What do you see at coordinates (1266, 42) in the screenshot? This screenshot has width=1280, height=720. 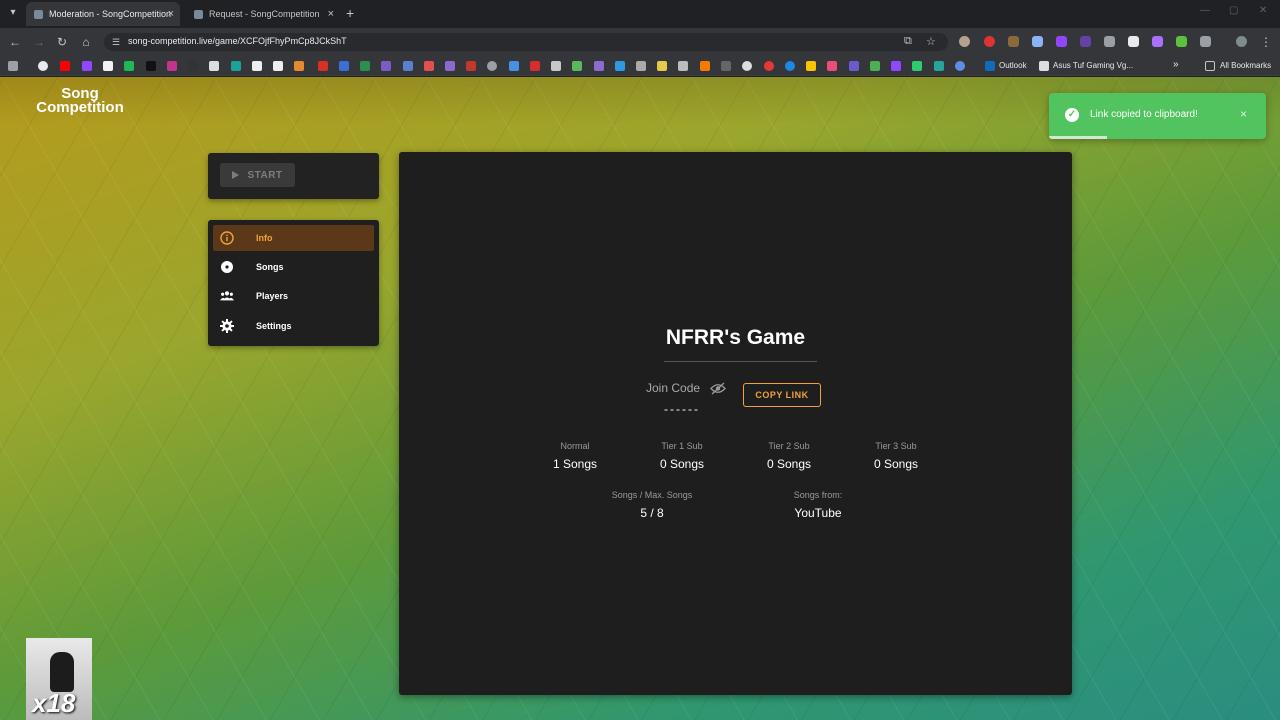 I see `browser-menu-icon: ⋮` at bounding box center [1266, 42].